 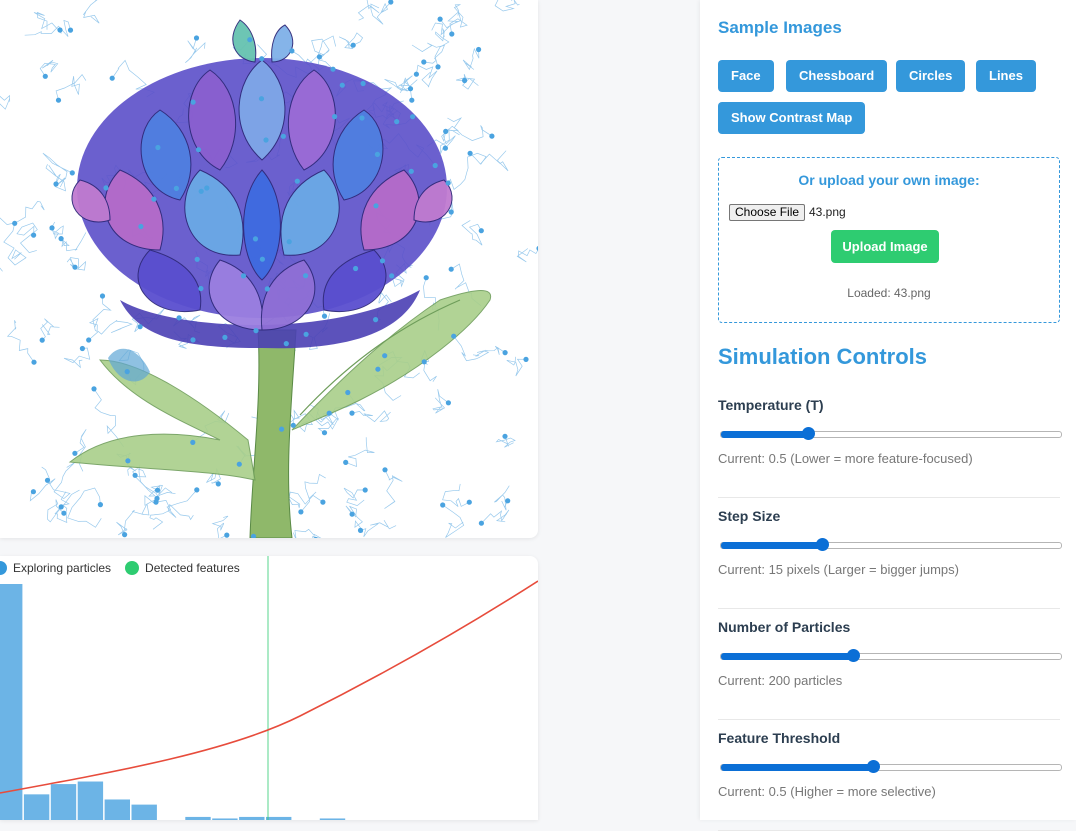 What do you see at coordinates (787, 656) in the screenshot?
I see `particles-slider-fill` at bounding box center [787, 656].